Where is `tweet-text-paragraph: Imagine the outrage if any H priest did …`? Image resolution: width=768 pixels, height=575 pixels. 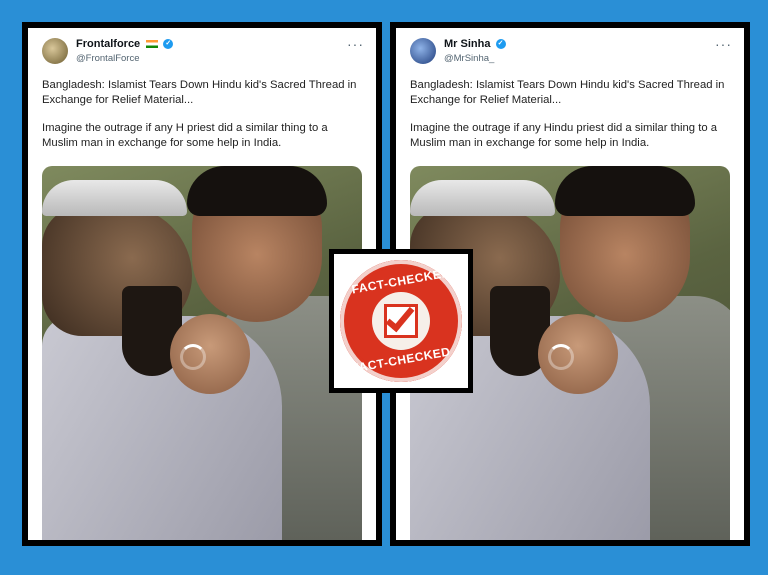
tweet-text-paragraph: Imagine the outrage if any H priest did … is located at coordinates (185, 135).